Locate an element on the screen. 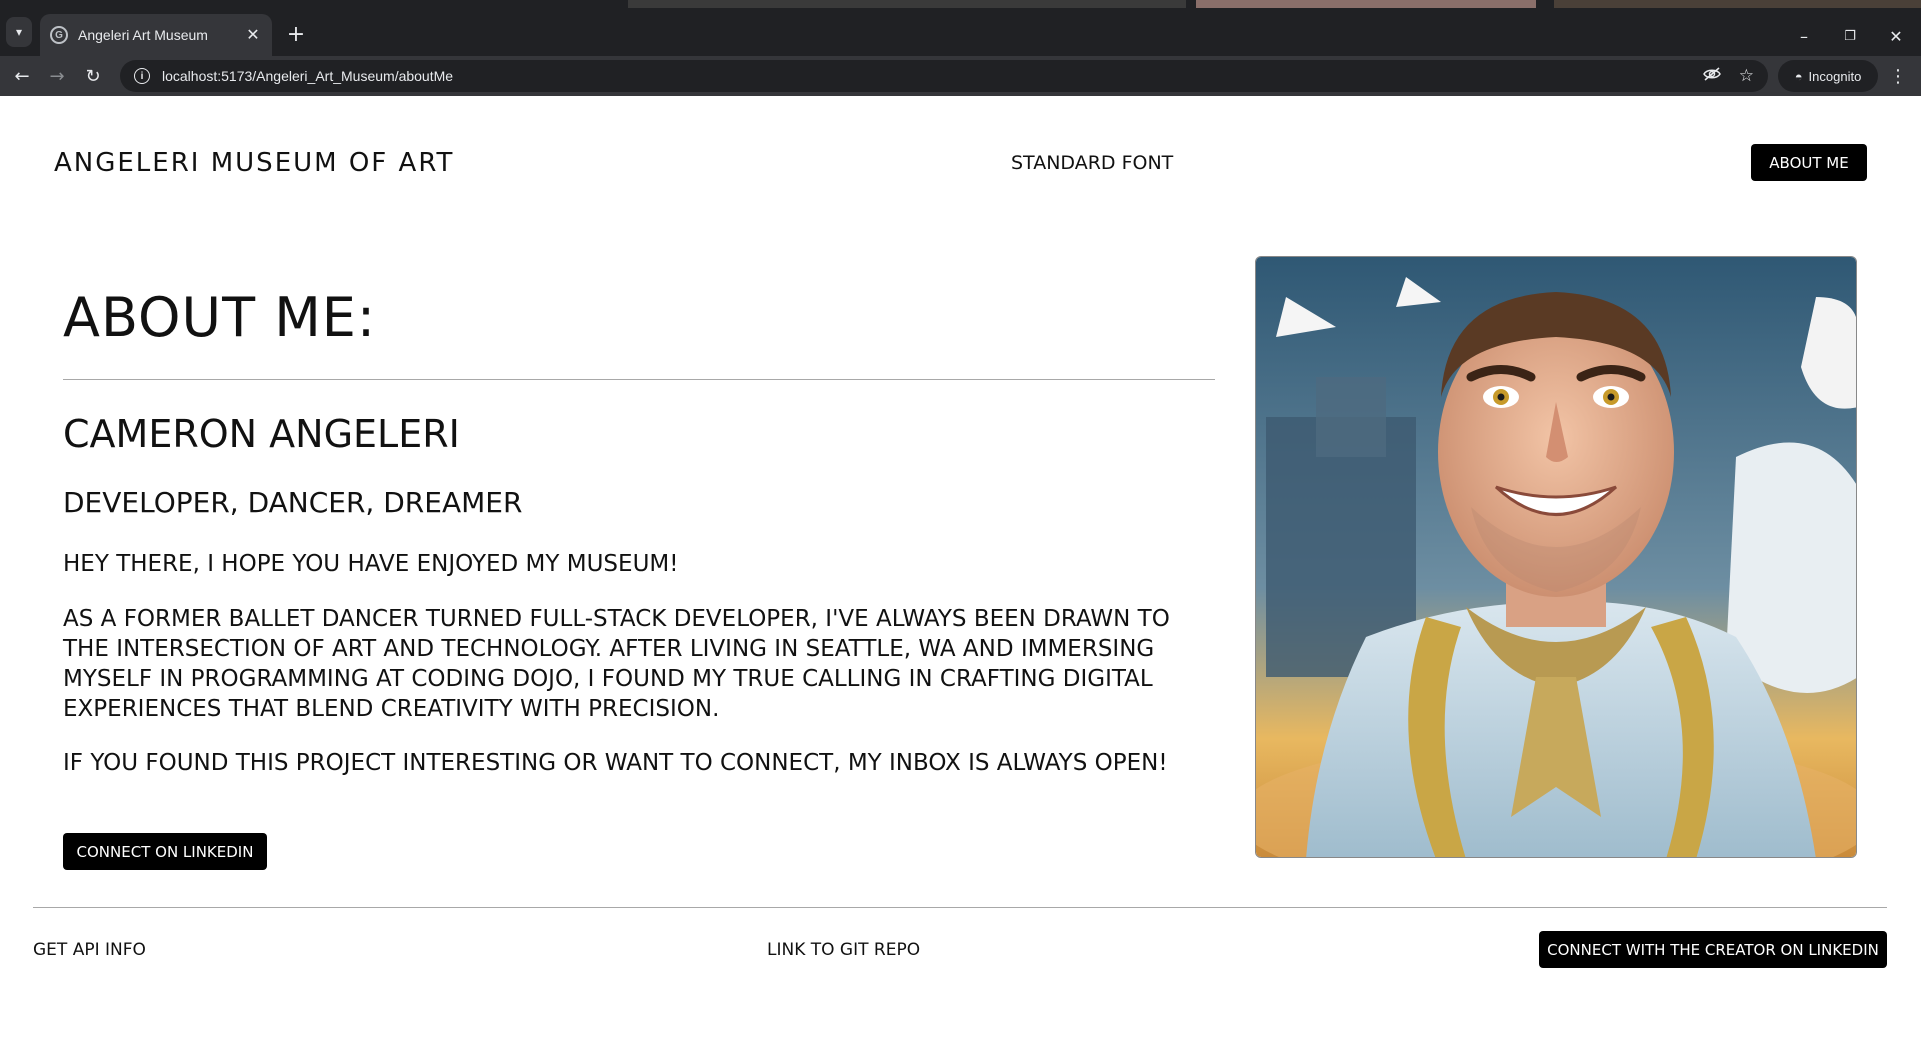  eye-off-icon is located at coordinates (1711, 76).